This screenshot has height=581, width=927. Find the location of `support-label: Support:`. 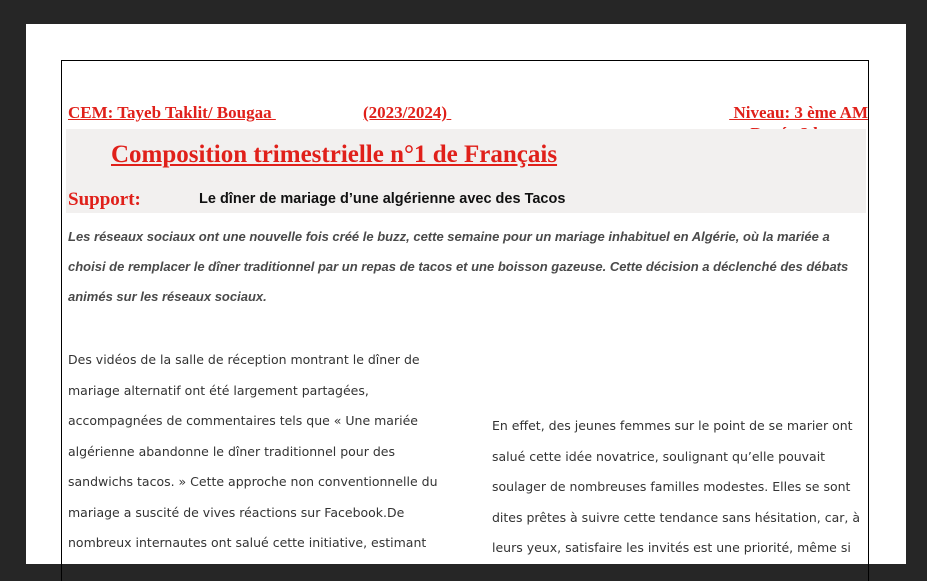

support-label: Support: is located at coordinates (104, 199).